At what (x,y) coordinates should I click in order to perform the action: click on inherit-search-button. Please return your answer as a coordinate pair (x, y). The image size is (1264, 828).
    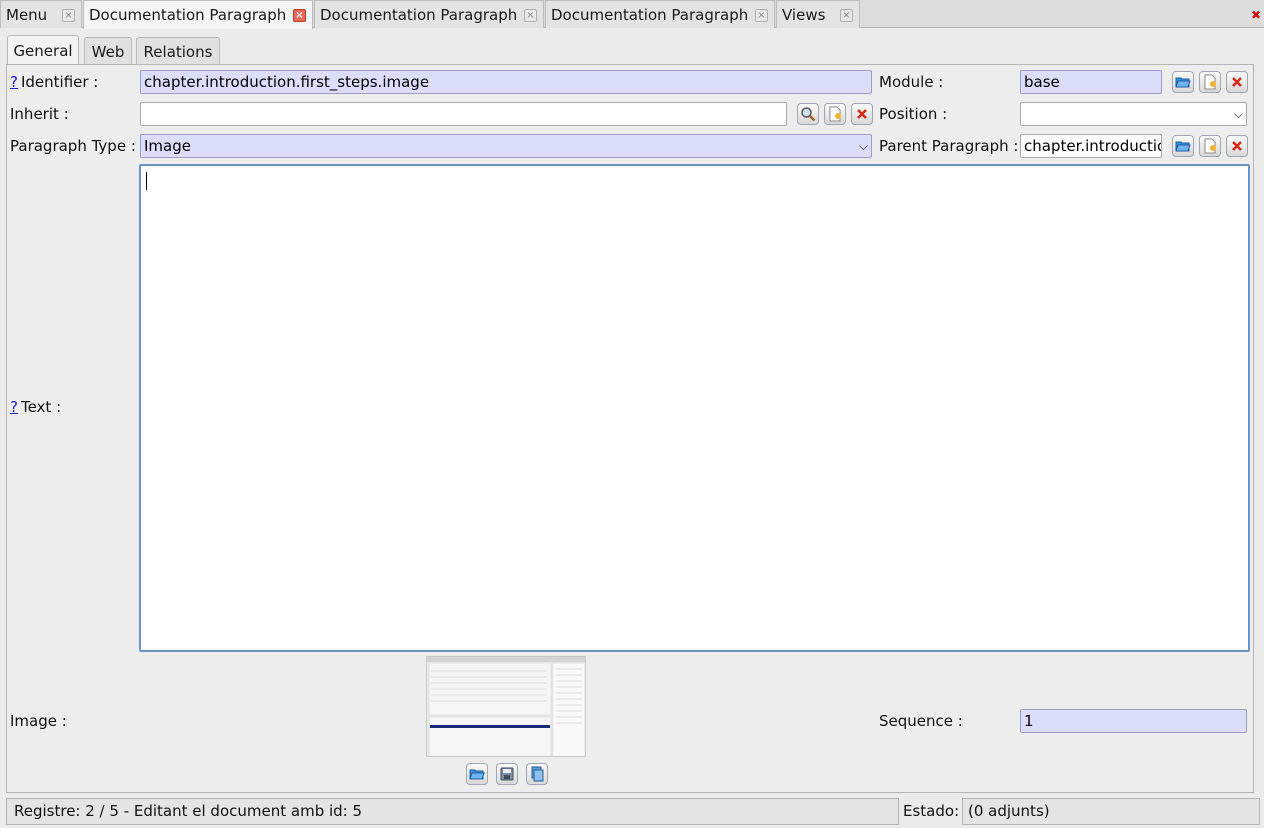
    Looking at the image, I should click on (808, 114).